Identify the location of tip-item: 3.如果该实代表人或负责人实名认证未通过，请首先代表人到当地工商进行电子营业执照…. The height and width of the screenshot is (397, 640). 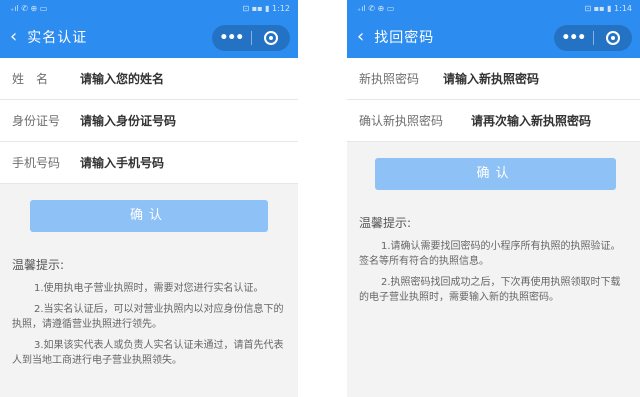
(148, 353).